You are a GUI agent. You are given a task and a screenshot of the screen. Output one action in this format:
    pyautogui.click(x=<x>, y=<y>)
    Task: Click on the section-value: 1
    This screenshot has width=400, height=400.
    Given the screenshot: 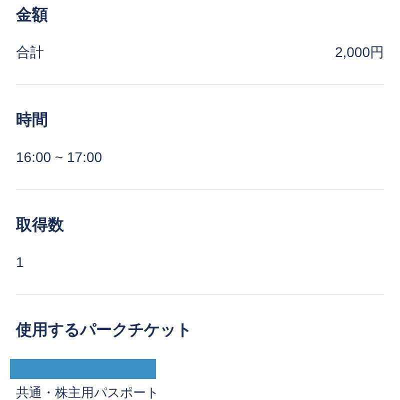 What is the action you would take?
    pyautogui.click(x=20, y=262)
    